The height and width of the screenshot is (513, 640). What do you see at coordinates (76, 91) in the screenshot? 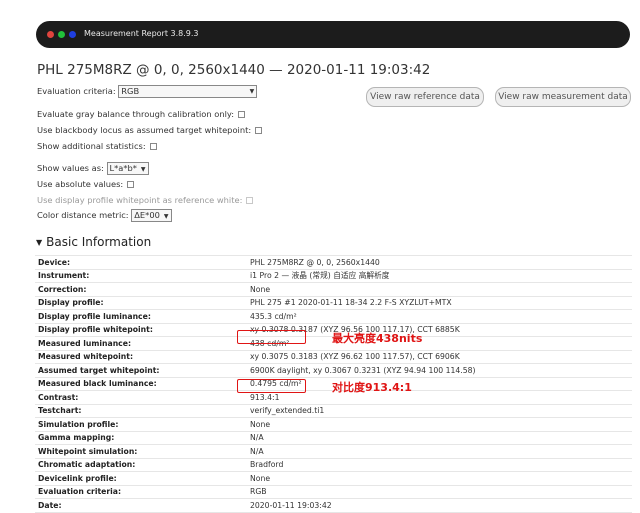
I see `evaluation-criteria-label: Evaluation criteria:` at bounding box center [76, 91].